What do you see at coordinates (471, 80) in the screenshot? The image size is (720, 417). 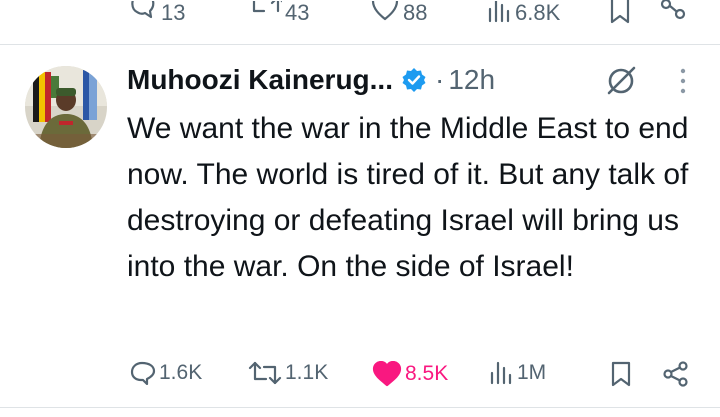 I see `tweet-time: 12h` at bounding box center [471, 80].